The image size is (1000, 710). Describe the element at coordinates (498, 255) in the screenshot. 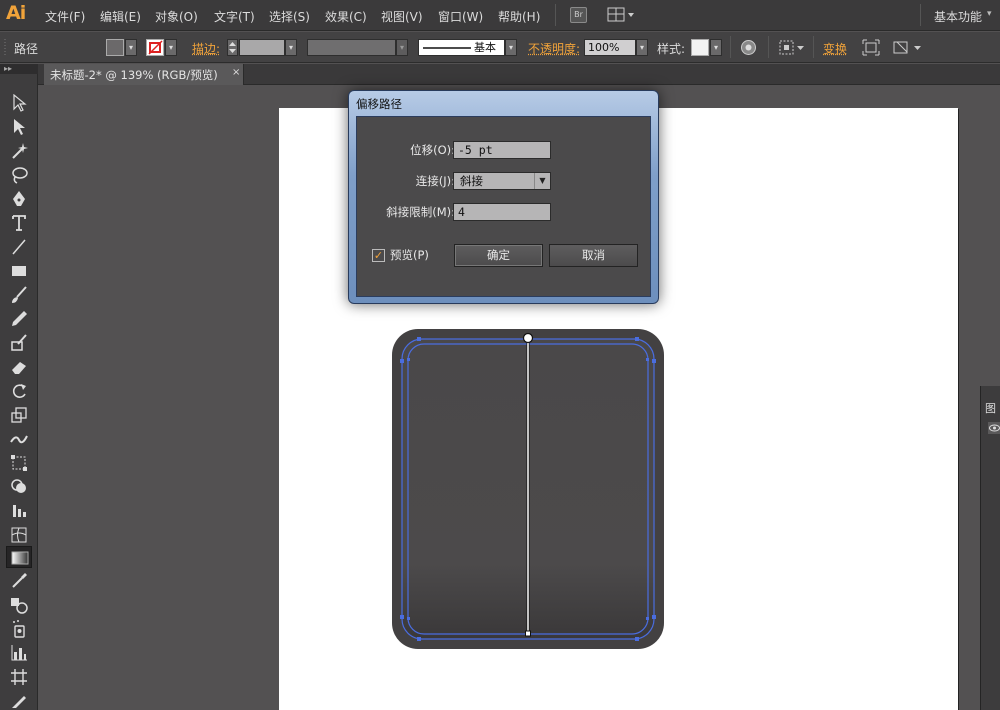

I see `ok-button: 确定` at that location.